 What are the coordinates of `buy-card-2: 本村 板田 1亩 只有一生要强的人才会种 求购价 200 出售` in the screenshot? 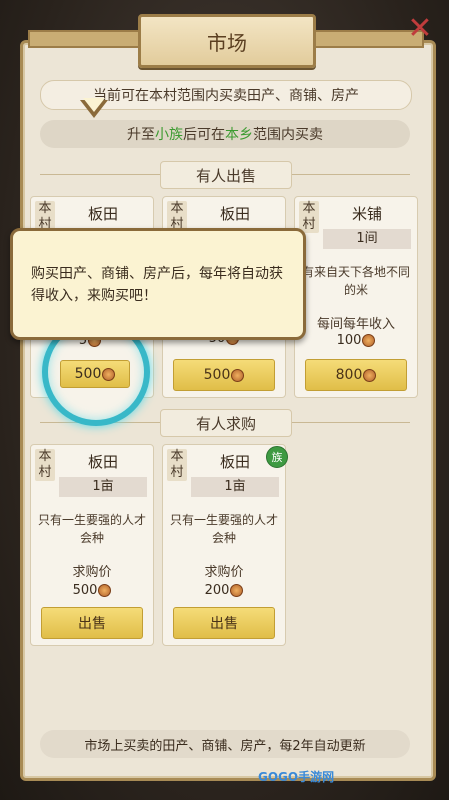 It's located at (224, 545).